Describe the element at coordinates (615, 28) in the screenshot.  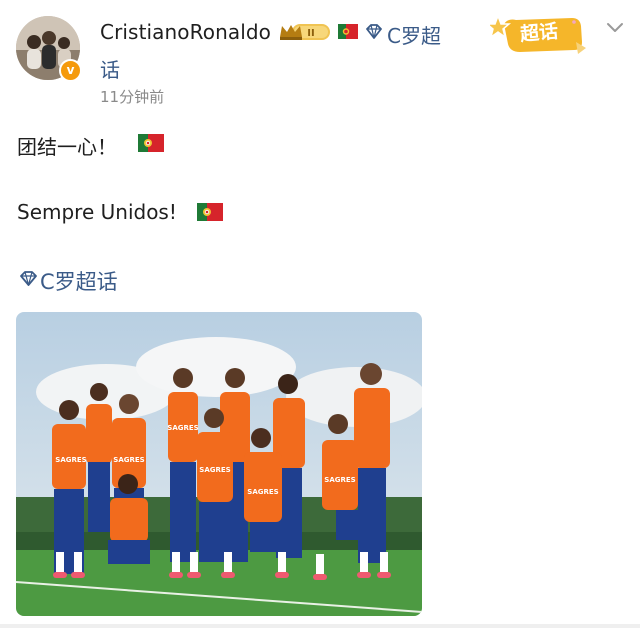
I see `chevron-down-icon` at that location.